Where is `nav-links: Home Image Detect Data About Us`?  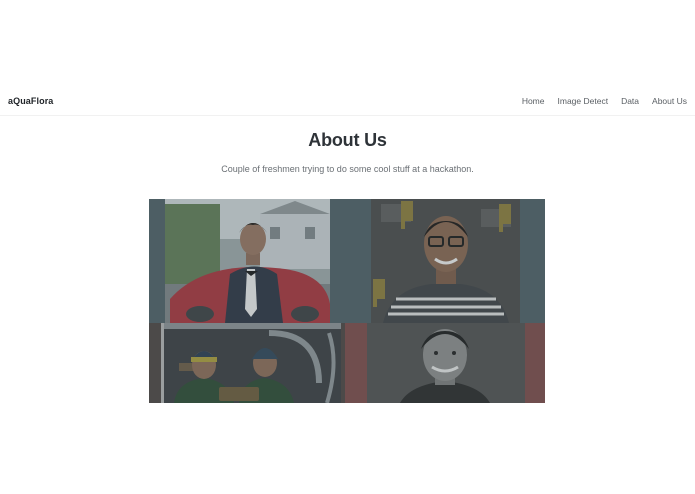 nav-links: Home Image Detect Data About Us is located at coordinates (604, 101).